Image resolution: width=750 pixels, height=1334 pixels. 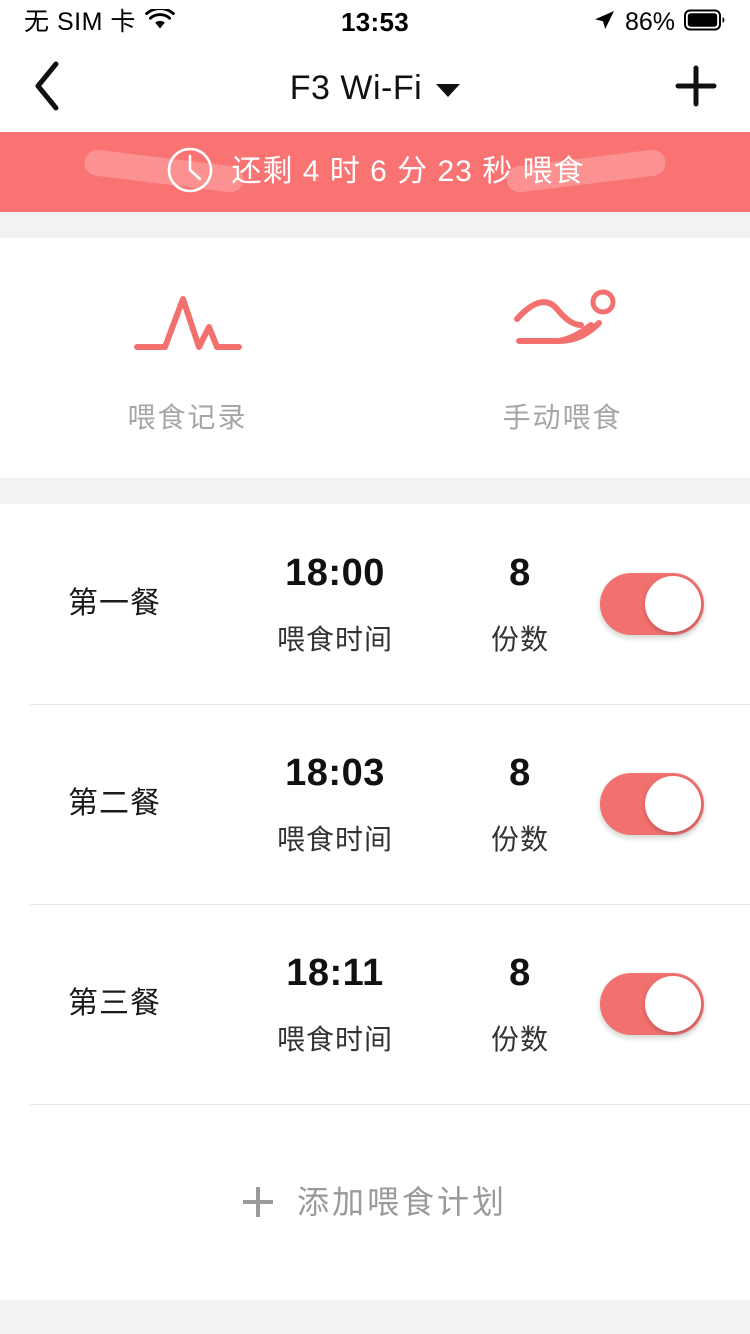 I want to click on table-row: 第一餐 18:00 喂食时间 8 份数, so click(x=375, y=604).